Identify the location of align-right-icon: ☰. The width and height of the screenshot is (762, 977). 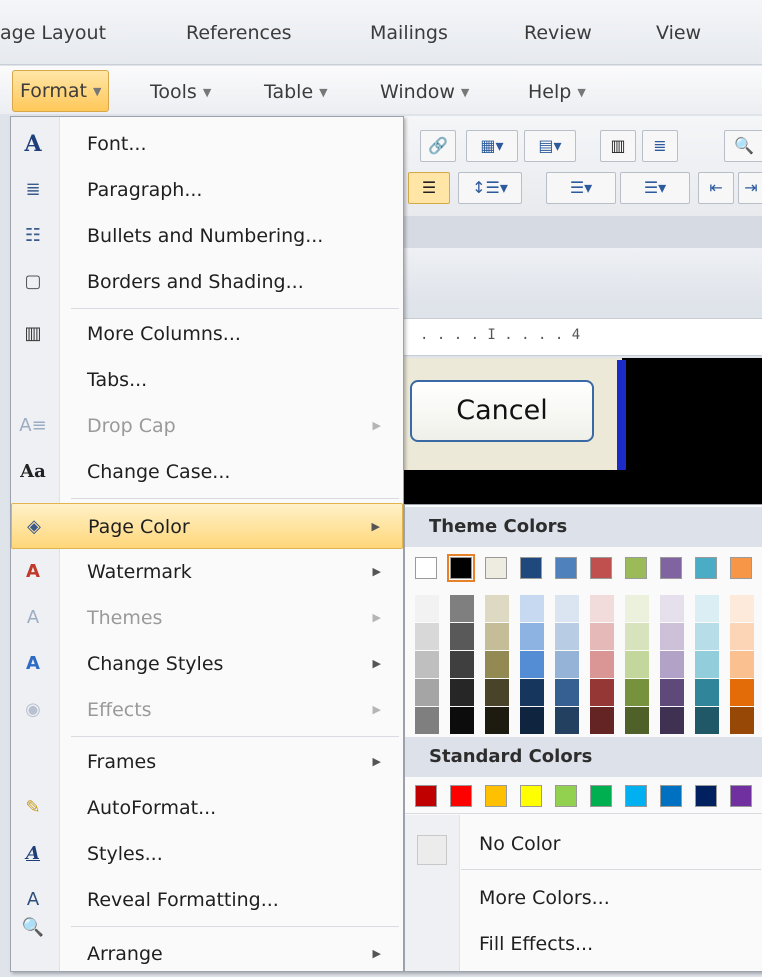
(429, 188).